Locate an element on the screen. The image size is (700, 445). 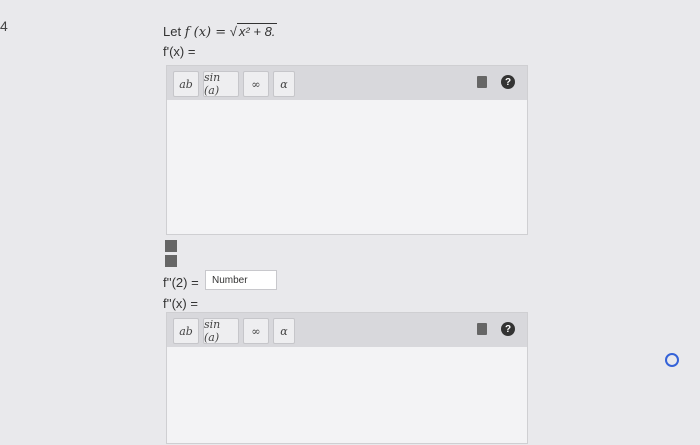
sqrt-sign: √ is located at coordinates (233, 31).